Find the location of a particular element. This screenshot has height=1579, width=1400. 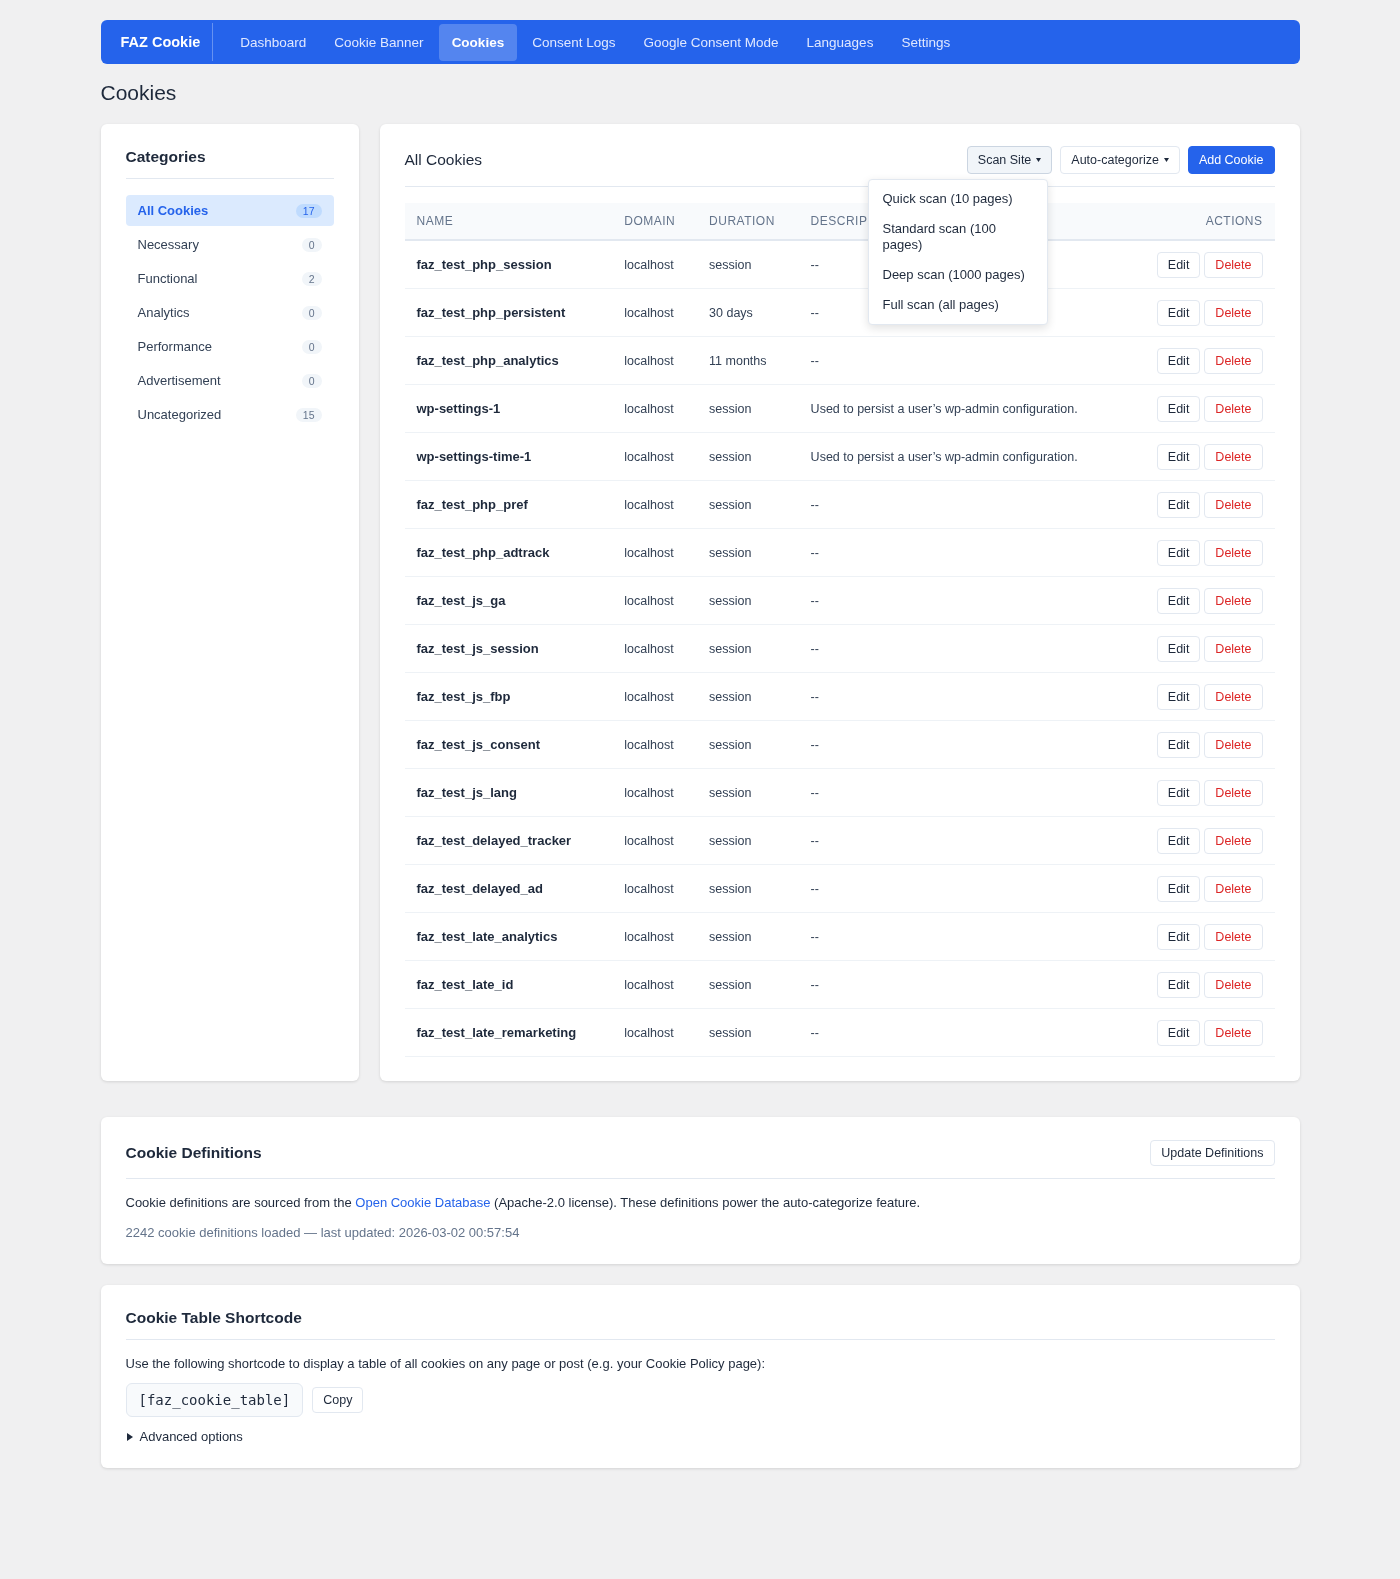

add-cookie-button: Add Cookie is located at coordinates (1231, 160).